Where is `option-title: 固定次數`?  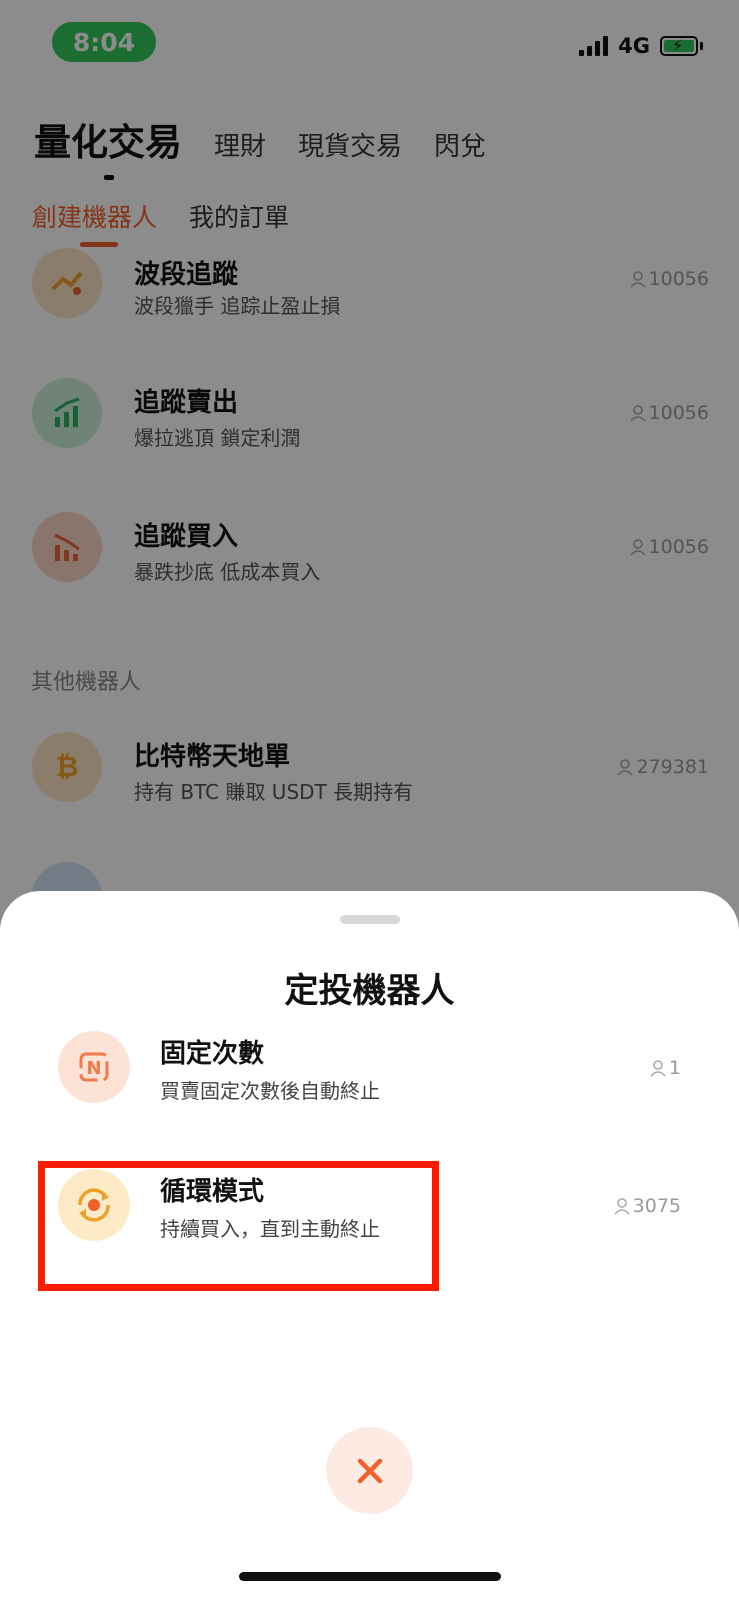
option-title: 固定次數 is located at coordinates (212, 1054).